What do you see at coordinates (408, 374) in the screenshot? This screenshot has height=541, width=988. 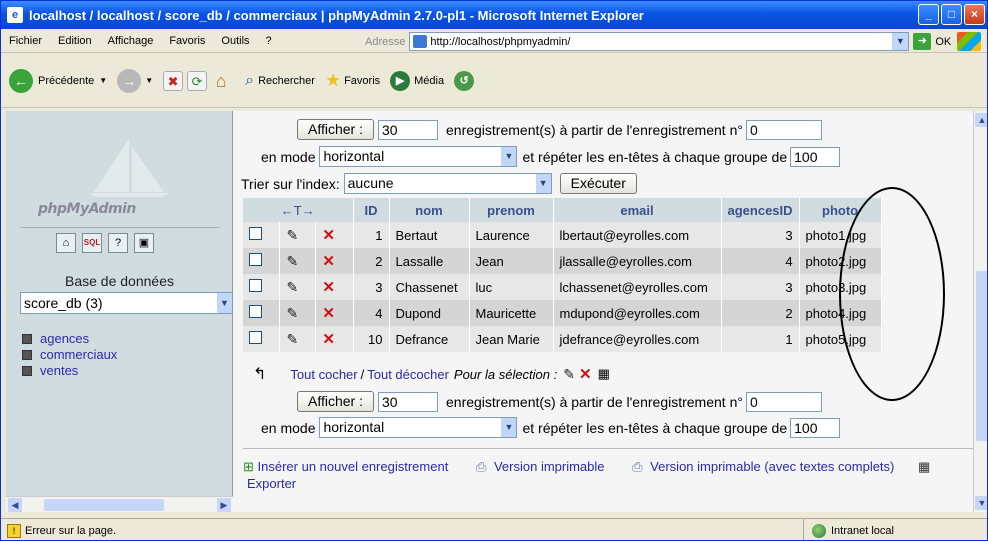 I see `uncheck-all-link: Tout décocher` at bounding box center [408, 374].